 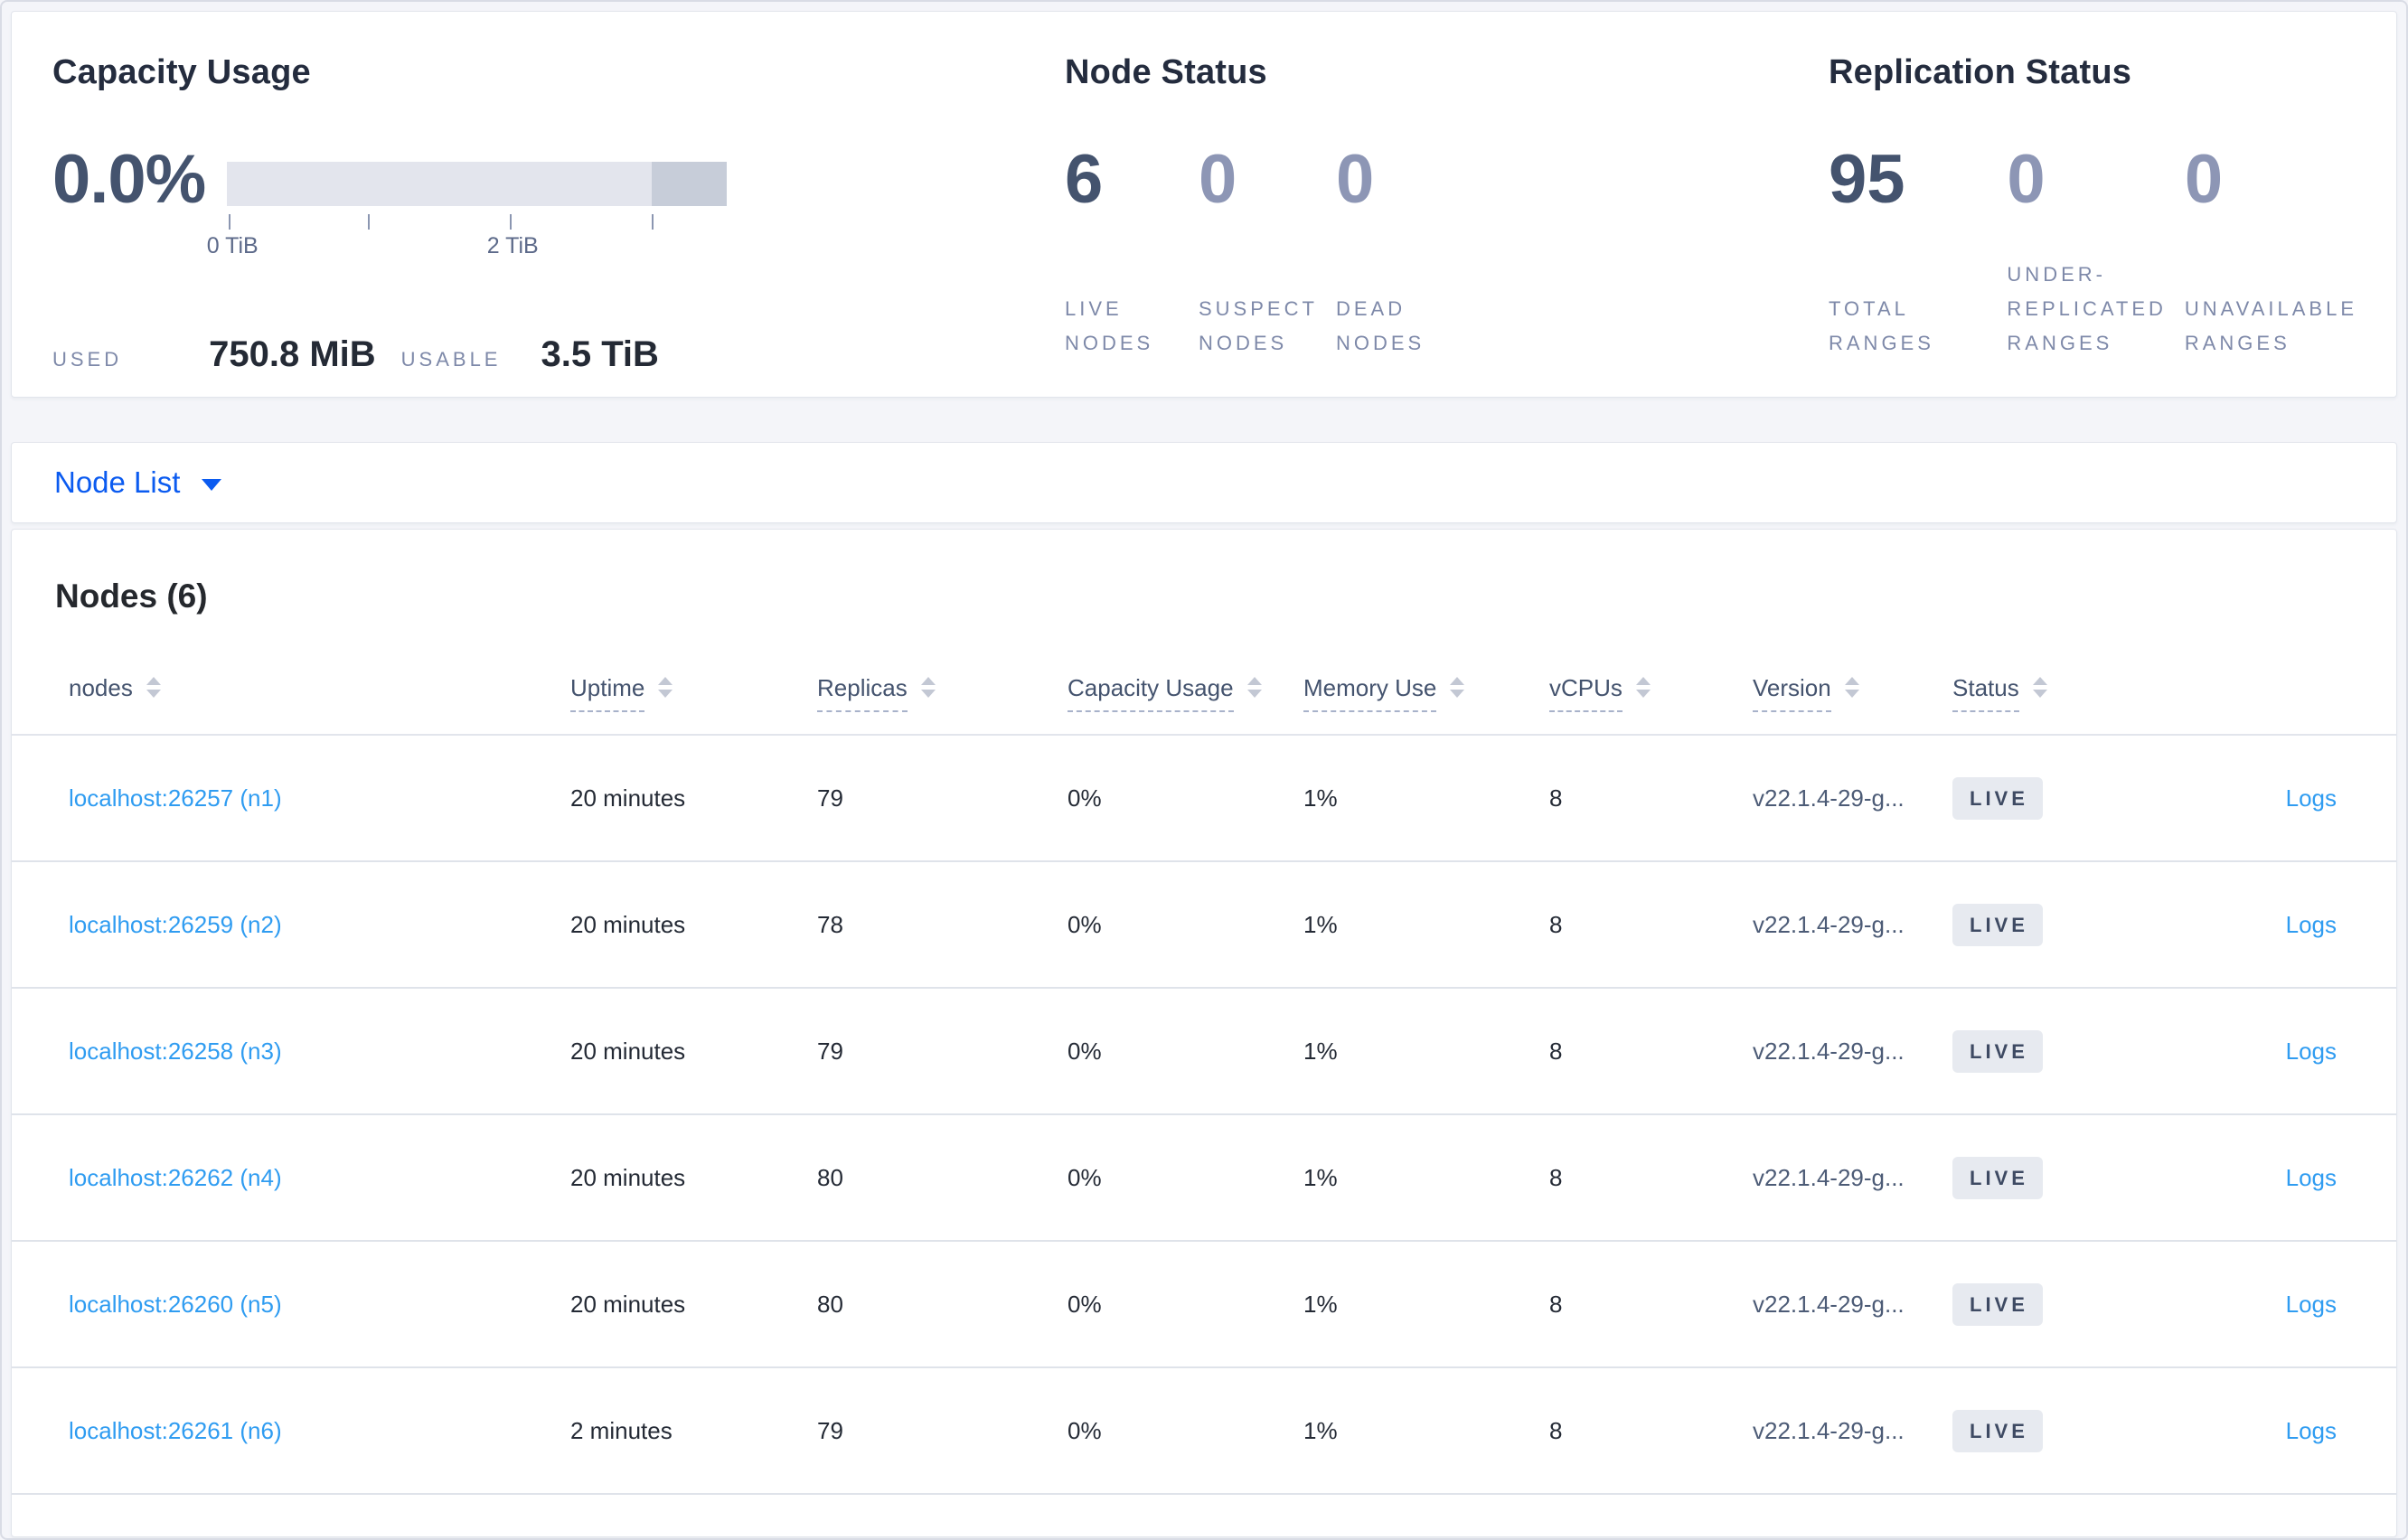 I want to click on unavailable-ranges-label: UNAVAILABLE RANGES, so click(x=2270, y=325).